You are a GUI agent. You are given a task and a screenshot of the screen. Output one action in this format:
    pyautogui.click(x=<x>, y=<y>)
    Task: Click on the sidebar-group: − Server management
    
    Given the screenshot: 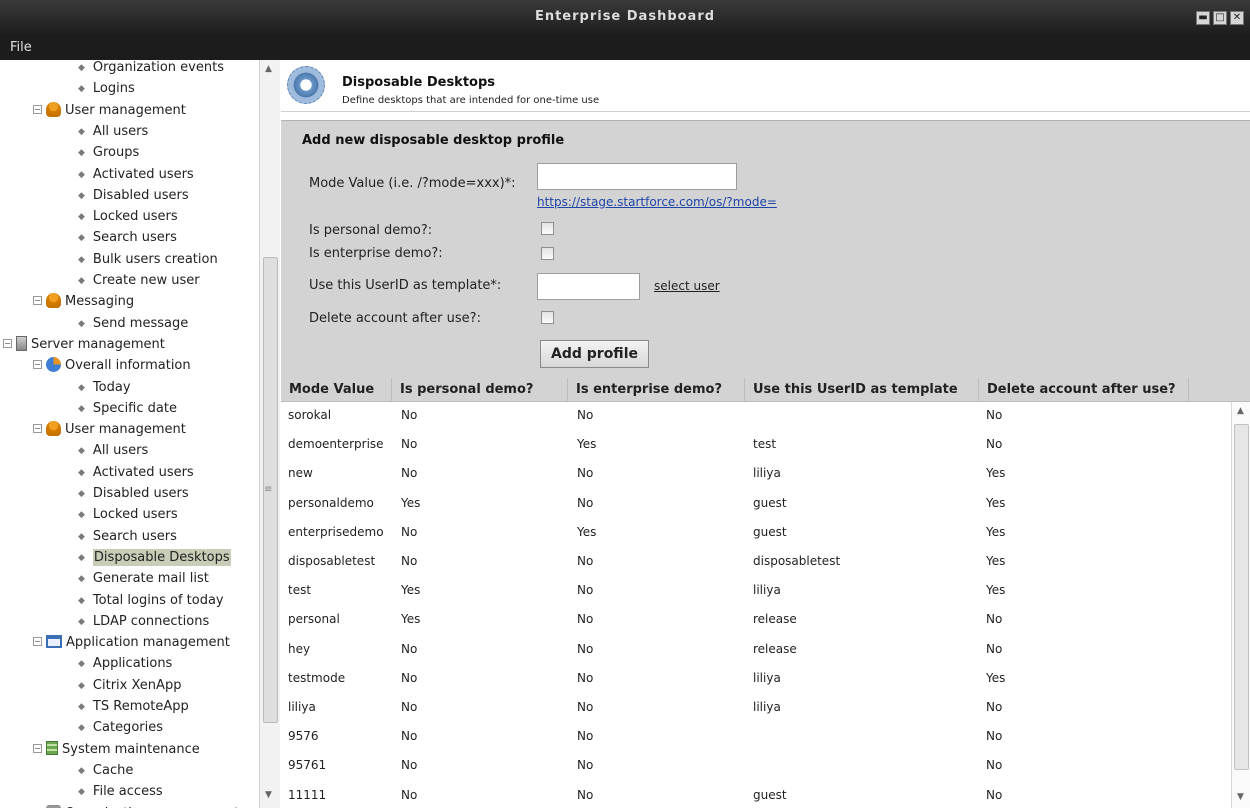 What is the action you would take?
    pyautogui.click(x=84, y=344)
    